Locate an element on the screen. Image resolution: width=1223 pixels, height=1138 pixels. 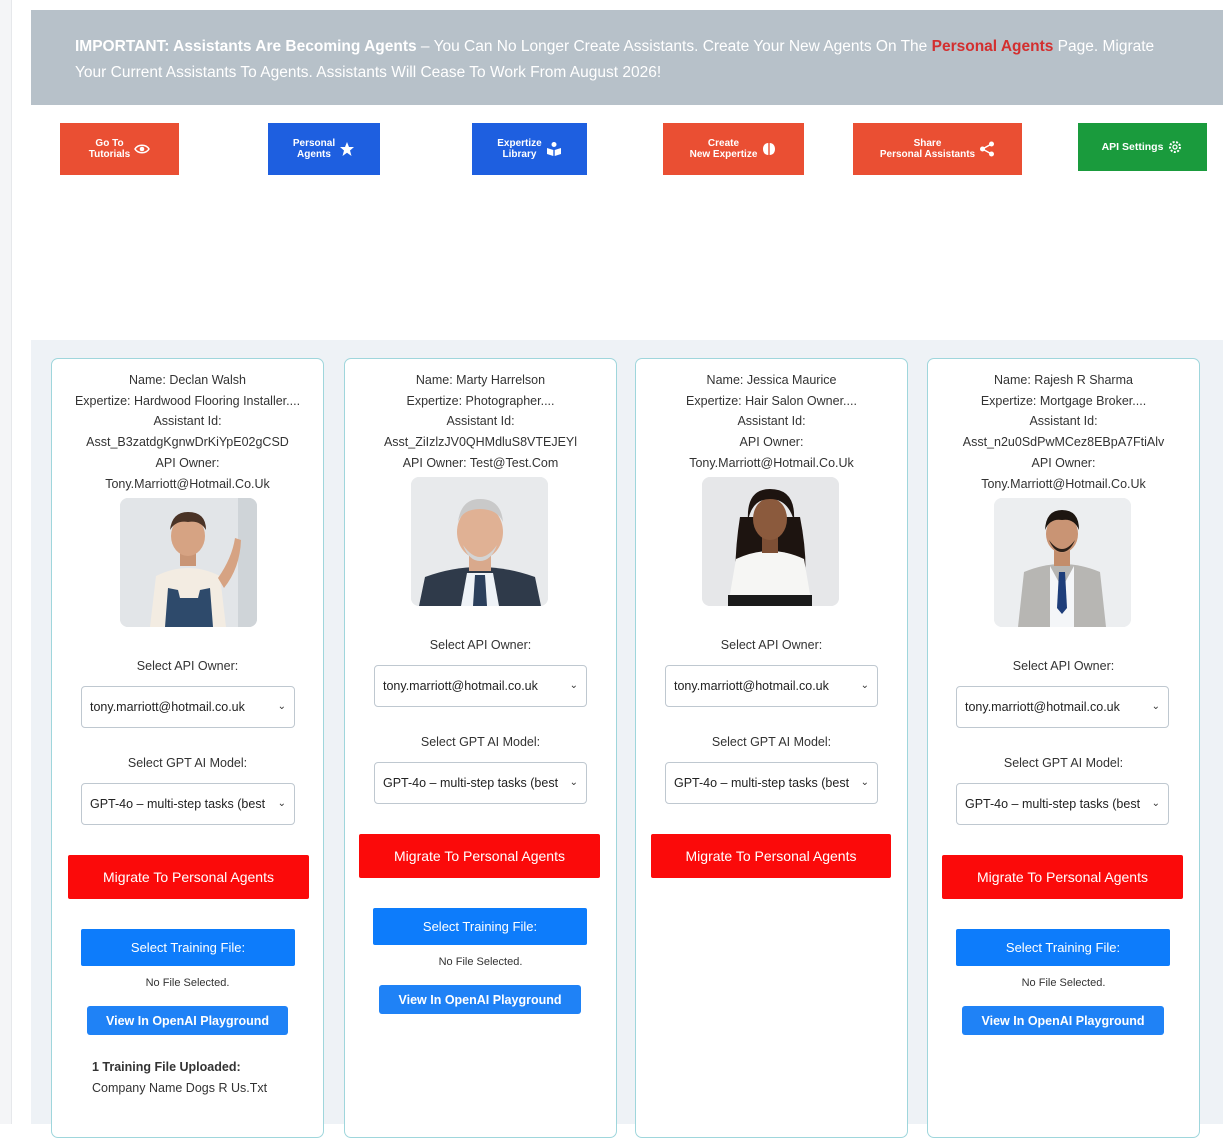
api-owner: API Owner: Test@Test.Com is located at coordinates (480, 462).